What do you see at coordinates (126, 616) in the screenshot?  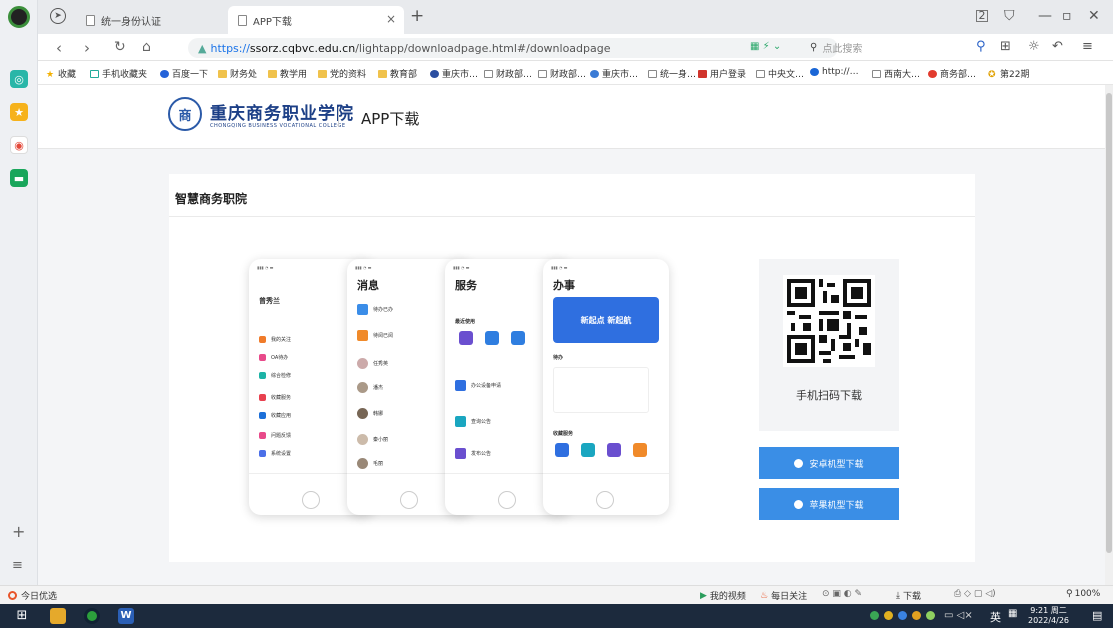 I see `word-icon: W` at bounding box center [126, 616].